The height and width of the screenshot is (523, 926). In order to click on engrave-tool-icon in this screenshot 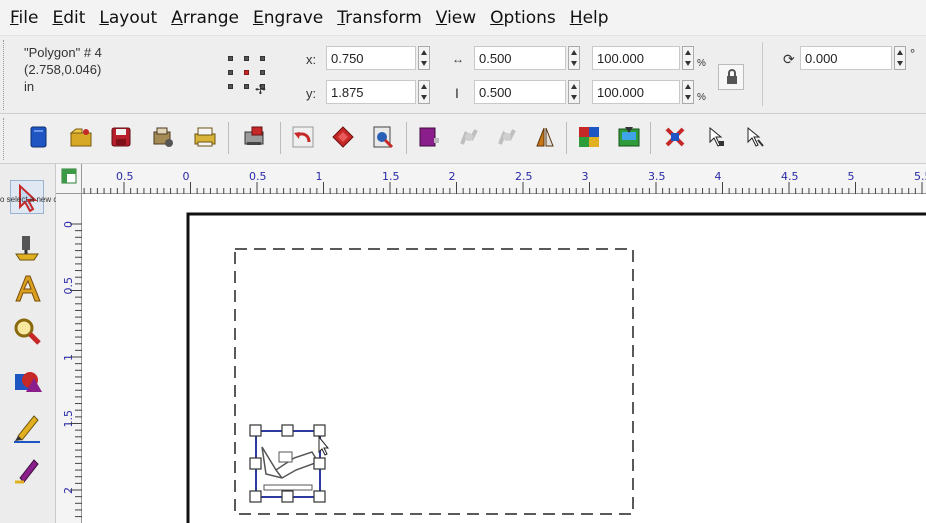, I will do `click(27, 248)`.